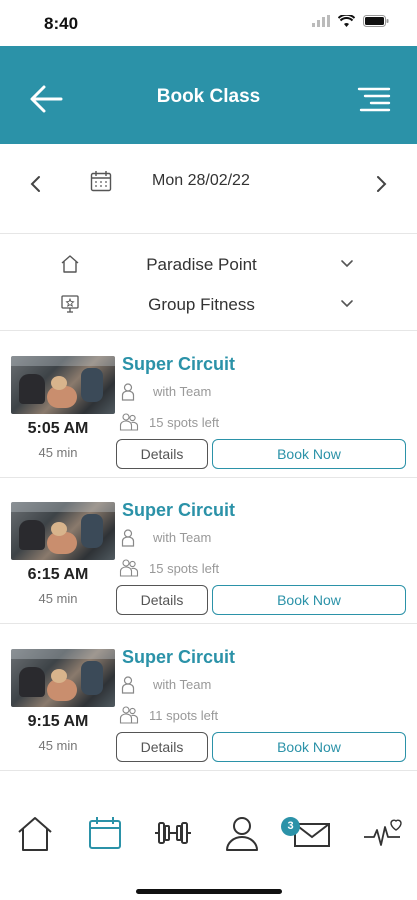  Describe the element at coordinates (208, 23) in the screenshot. I see `status-bar: 8:40` at that location.